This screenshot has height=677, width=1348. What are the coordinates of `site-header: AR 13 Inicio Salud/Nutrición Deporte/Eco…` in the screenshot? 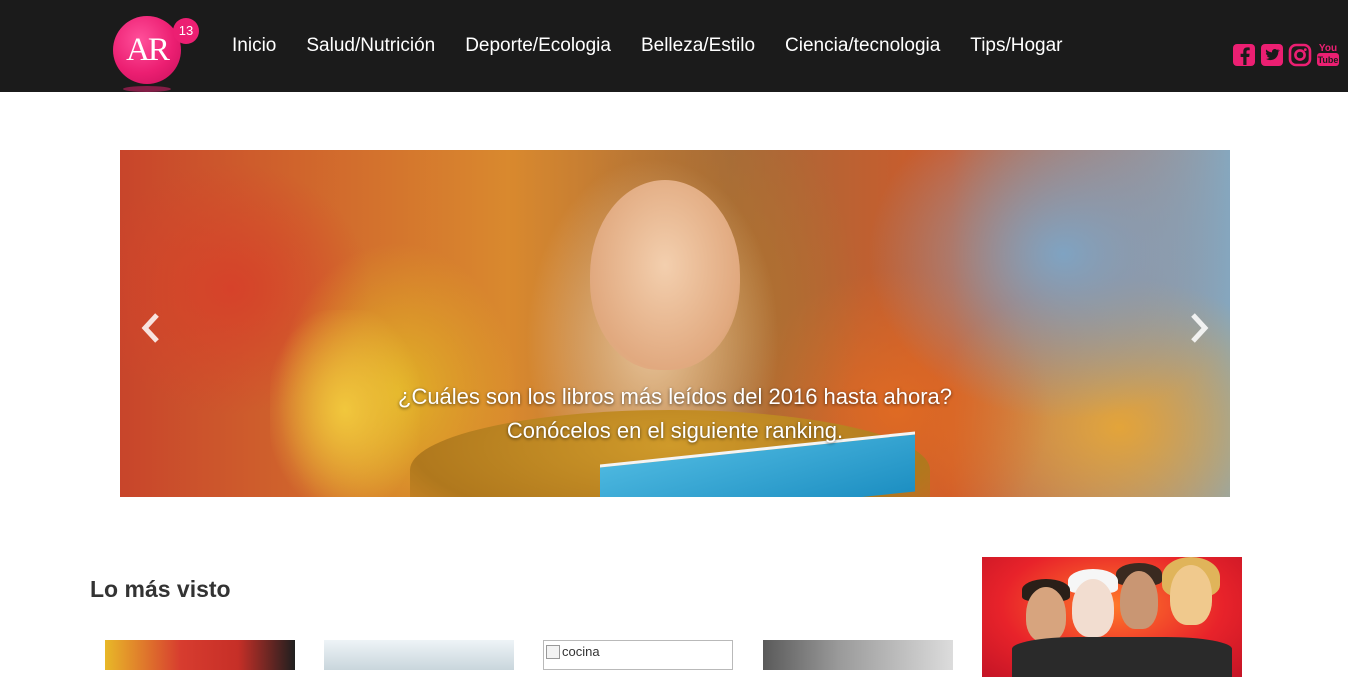 It's located at (674, 46).